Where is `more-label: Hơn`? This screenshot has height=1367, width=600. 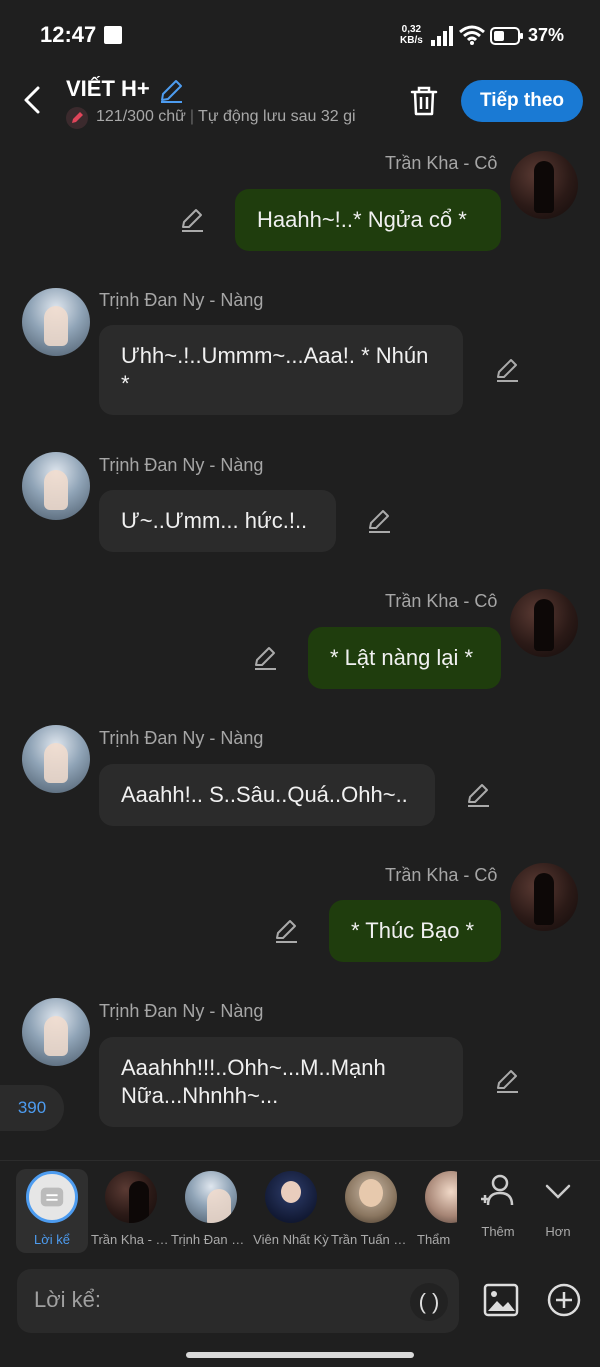 more-label: Hơn is located at coordinates (558, 1231).